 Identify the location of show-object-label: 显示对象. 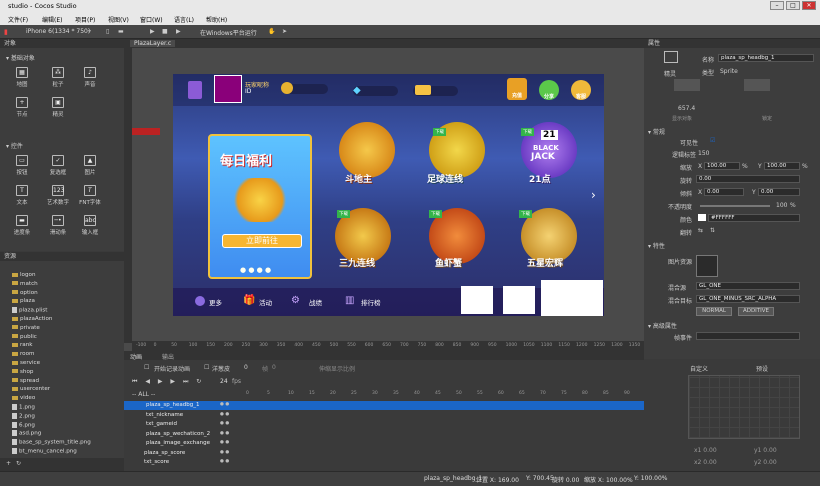
(682, 118).